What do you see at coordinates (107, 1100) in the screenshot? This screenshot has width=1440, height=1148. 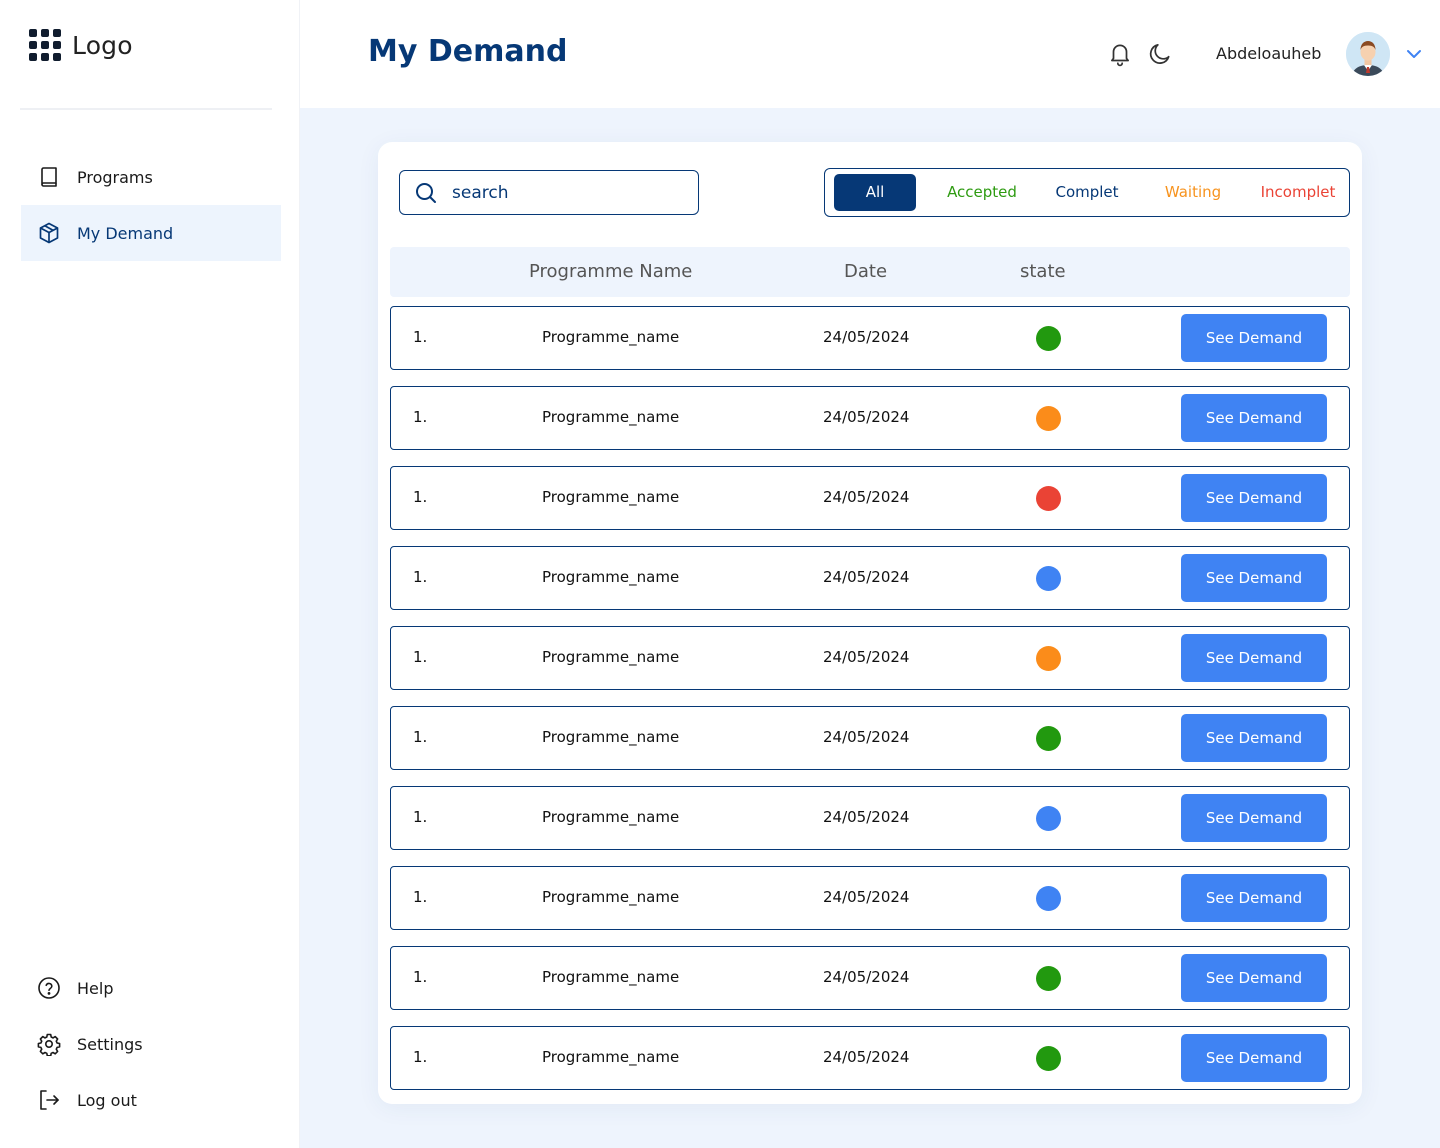 I see `sidebar-item-label: Log out` at bounding box center [107, 1100].